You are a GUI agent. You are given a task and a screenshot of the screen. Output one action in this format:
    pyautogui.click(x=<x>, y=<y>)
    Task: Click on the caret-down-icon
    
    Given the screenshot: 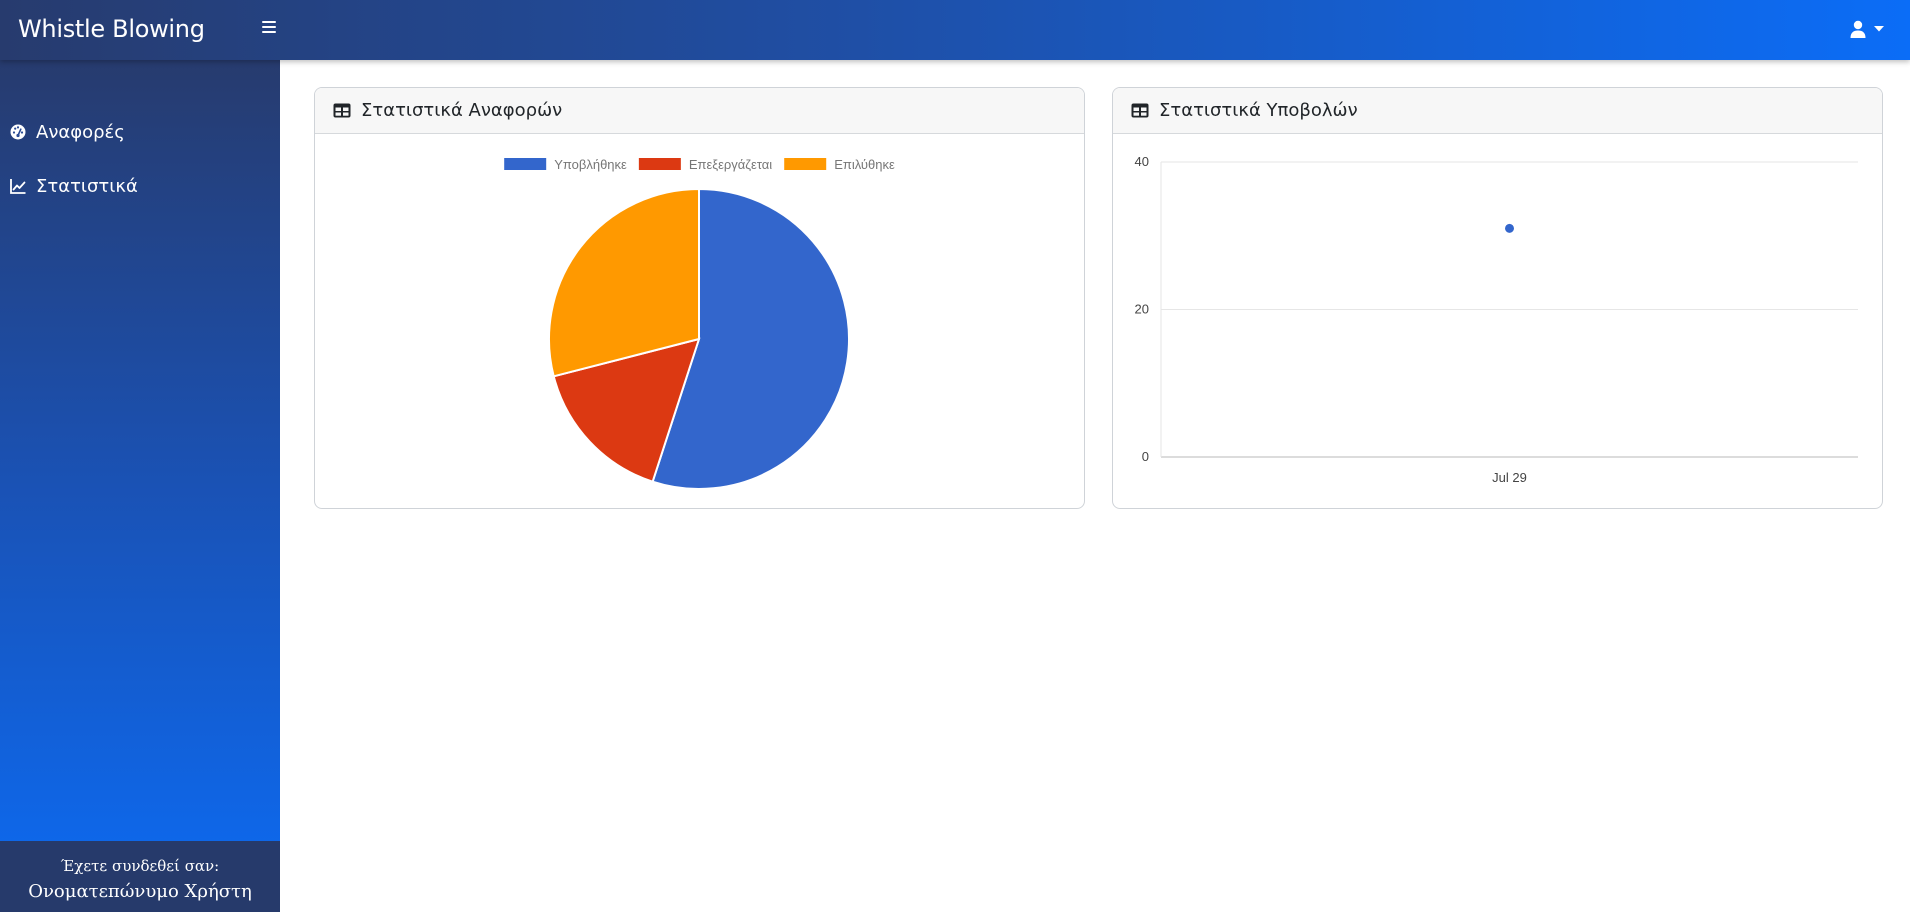 What is the action you would take?
    pyautogui.click(x=1879, y=29)
    